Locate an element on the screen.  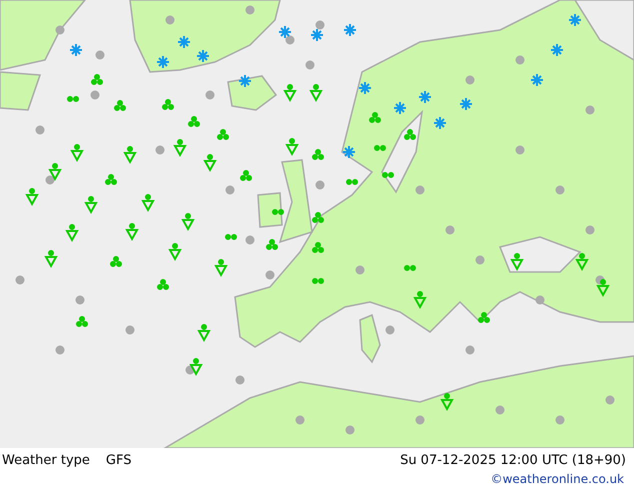
valid-time: Su 07-12-2025 12:00 UTC (18+90) is located at coordinates (513, 460).